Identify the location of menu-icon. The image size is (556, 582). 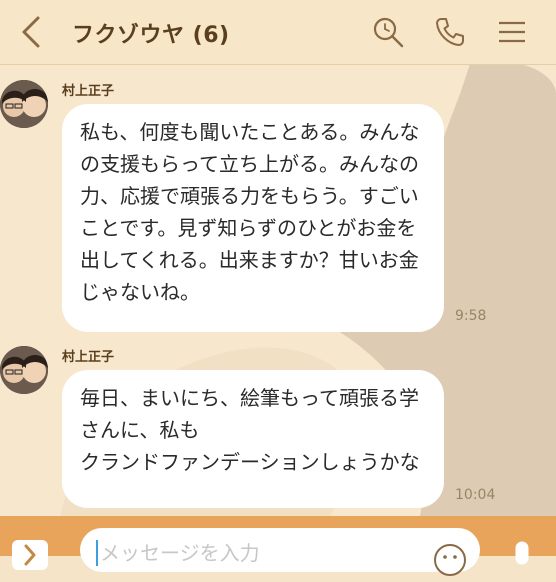
(512, 32).